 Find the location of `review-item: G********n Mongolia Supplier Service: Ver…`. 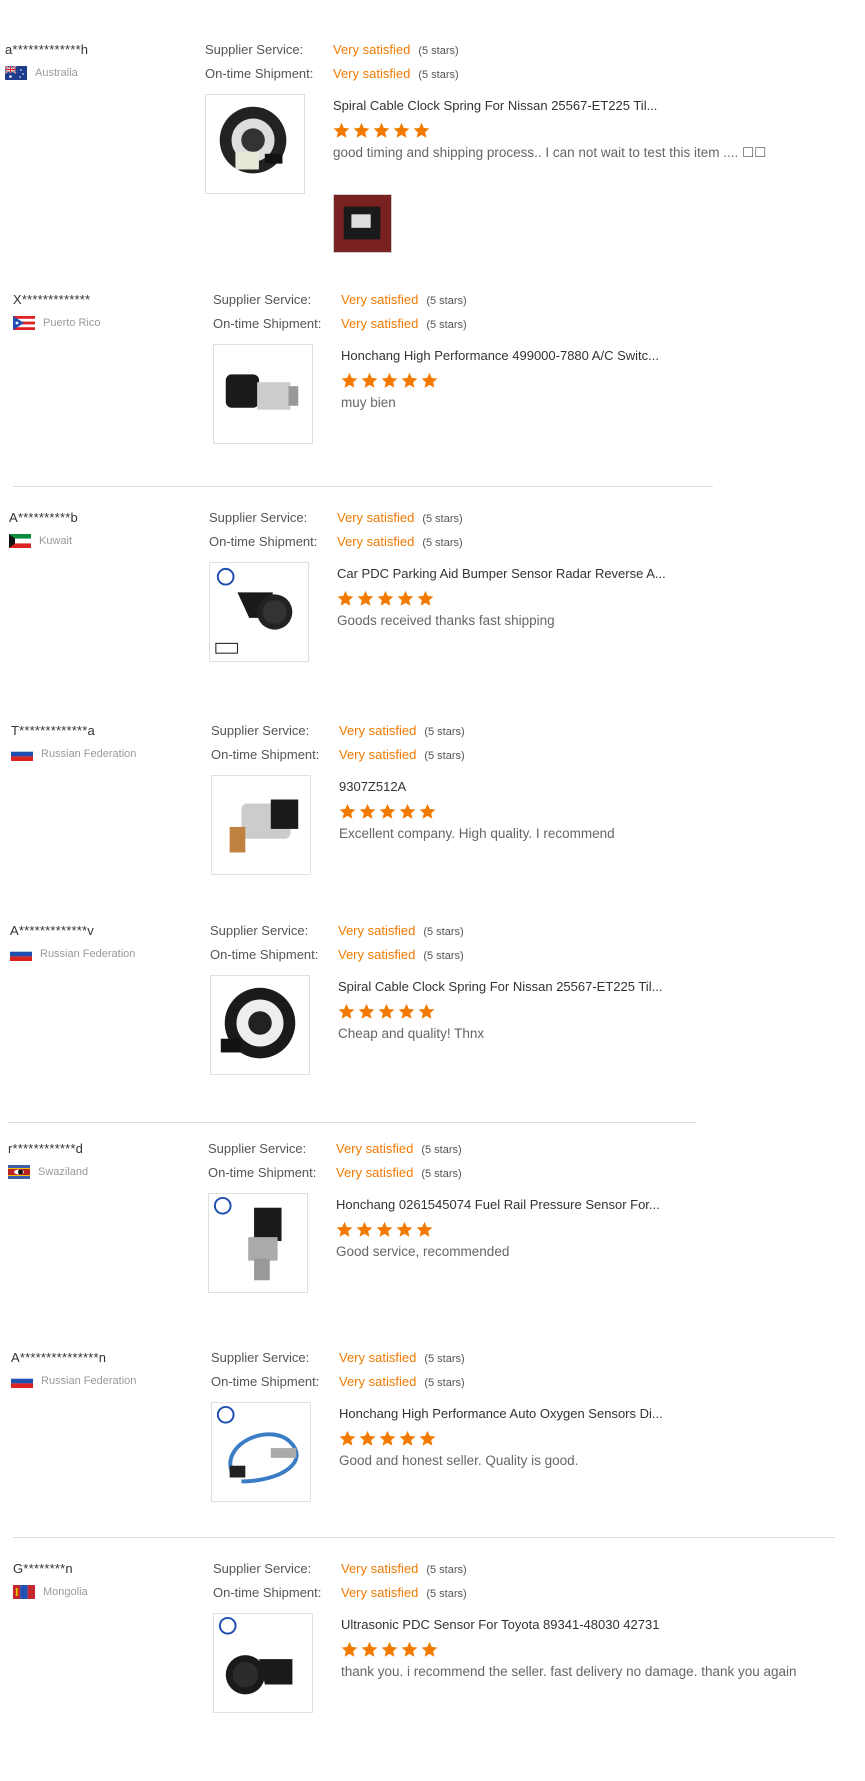

review-item: G********n Mongolia Supplier Service: Ver… is located at coordinates (428, 1671).